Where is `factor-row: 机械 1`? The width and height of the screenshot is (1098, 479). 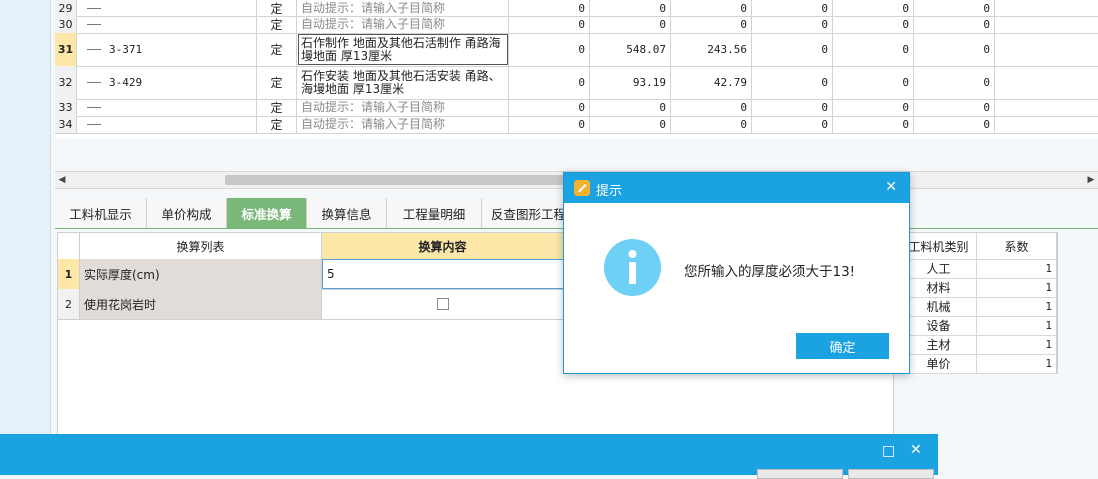
factor-row: 机械 1 is located at coordinates (979, 307).